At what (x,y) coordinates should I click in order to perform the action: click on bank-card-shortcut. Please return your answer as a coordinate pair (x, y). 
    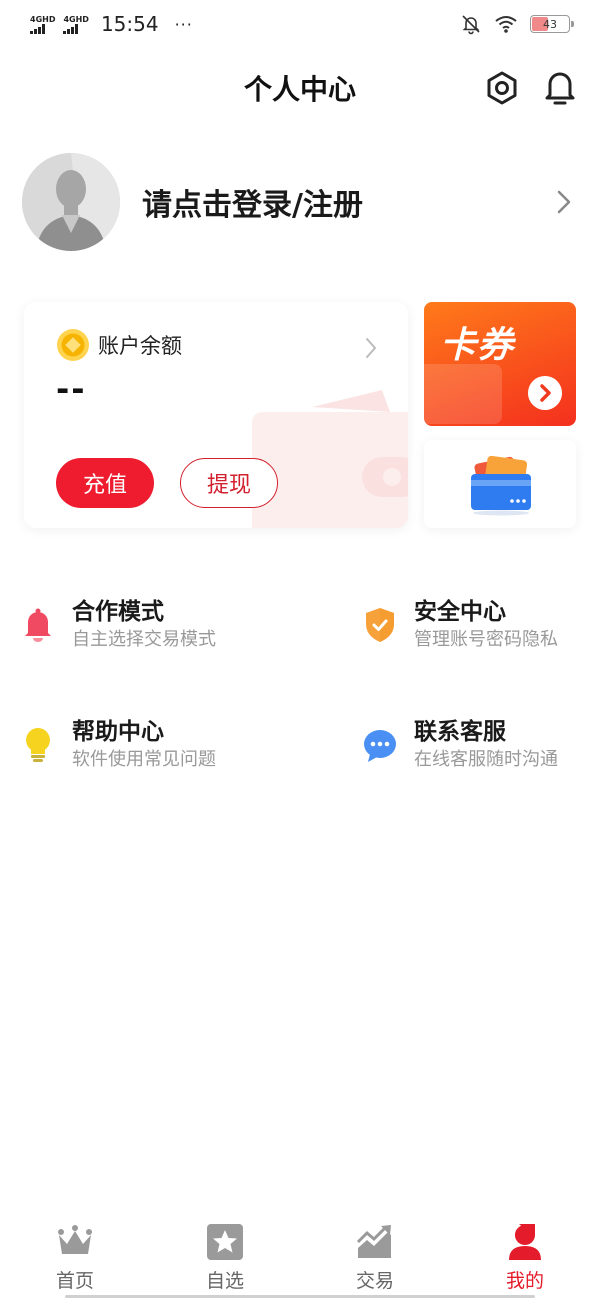
    Looking at the image, I should click on (500, 484).